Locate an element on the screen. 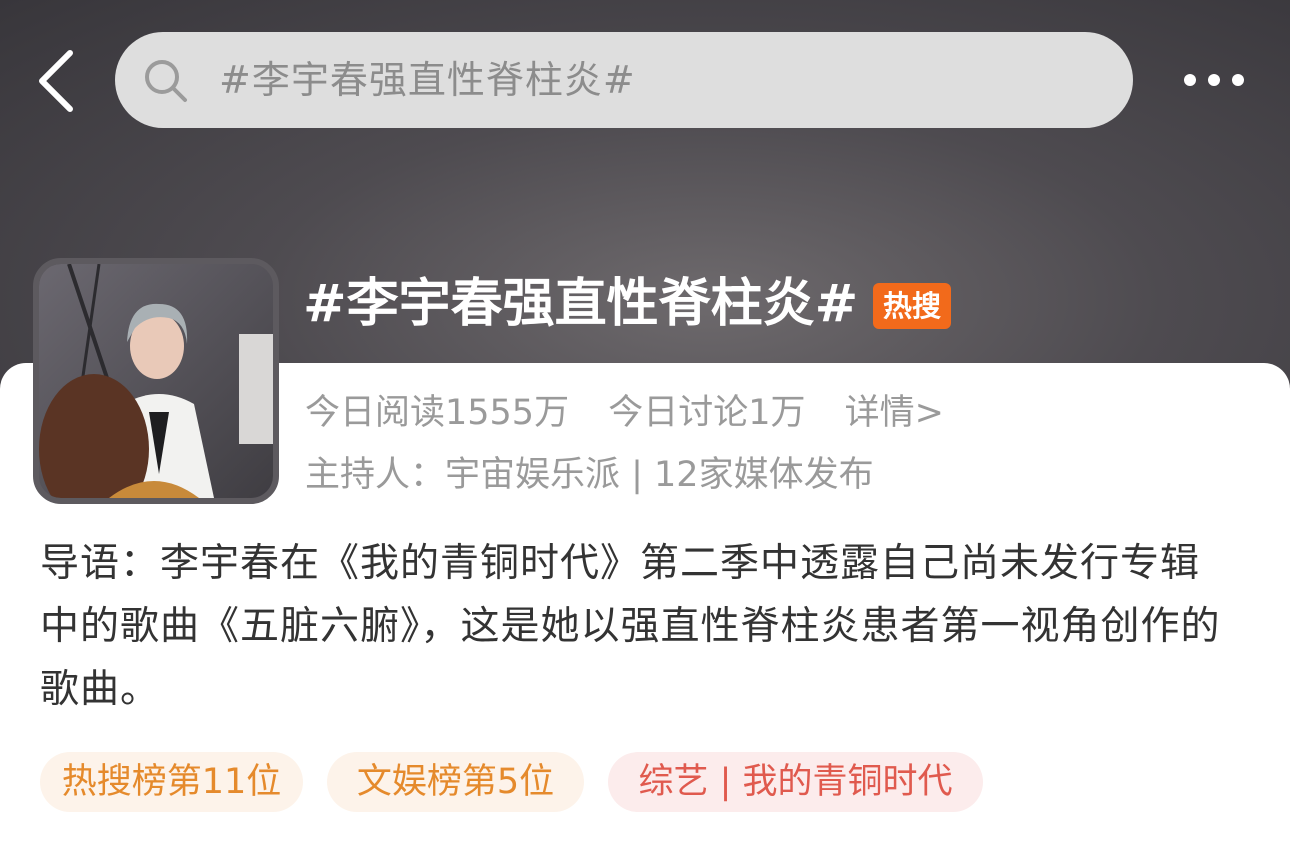  tag-entertainment-rank: 文娱榜第5位 is located at coordinates (455, 782).